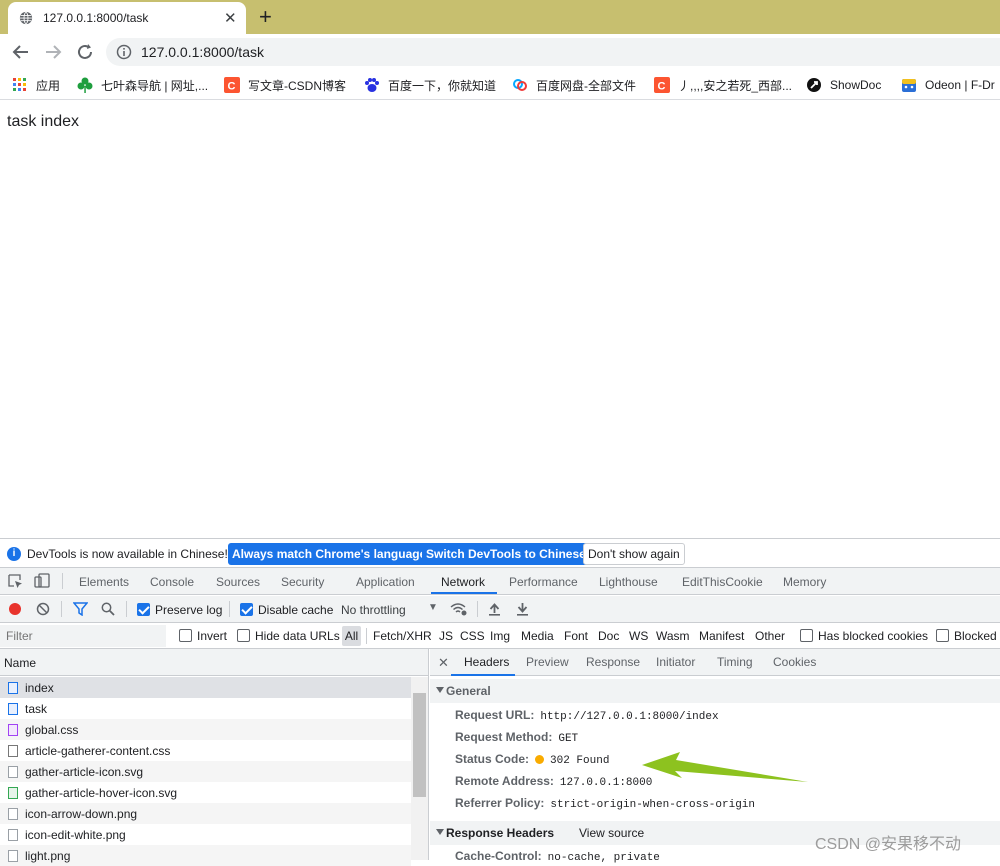  I want to click on search-icon, so click(108, 609).